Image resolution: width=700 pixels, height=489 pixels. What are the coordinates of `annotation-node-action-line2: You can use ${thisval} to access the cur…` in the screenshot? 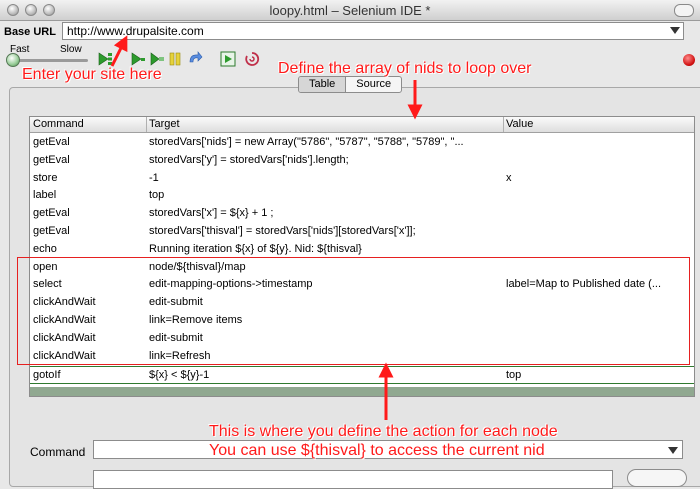 It's located at (377, 450).